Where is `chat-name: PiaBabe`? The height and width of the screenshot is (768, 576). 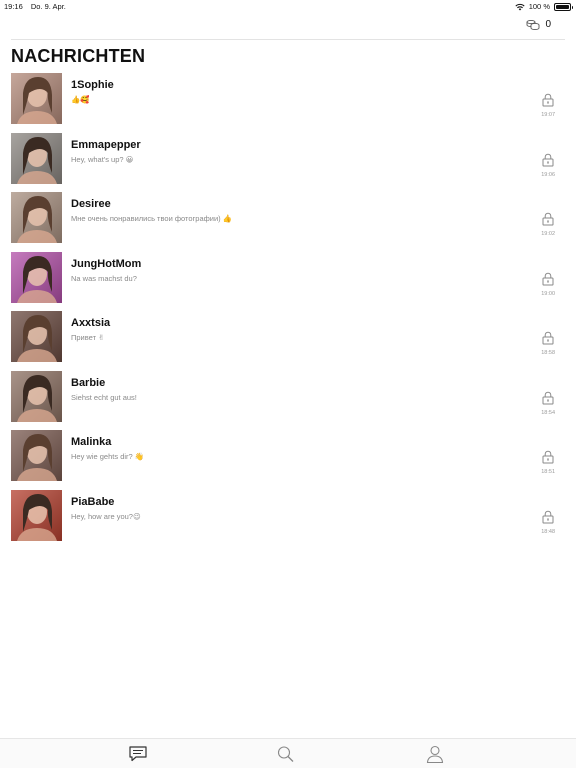 chat-name: PiaBabe is located at coordinates (93, 501).